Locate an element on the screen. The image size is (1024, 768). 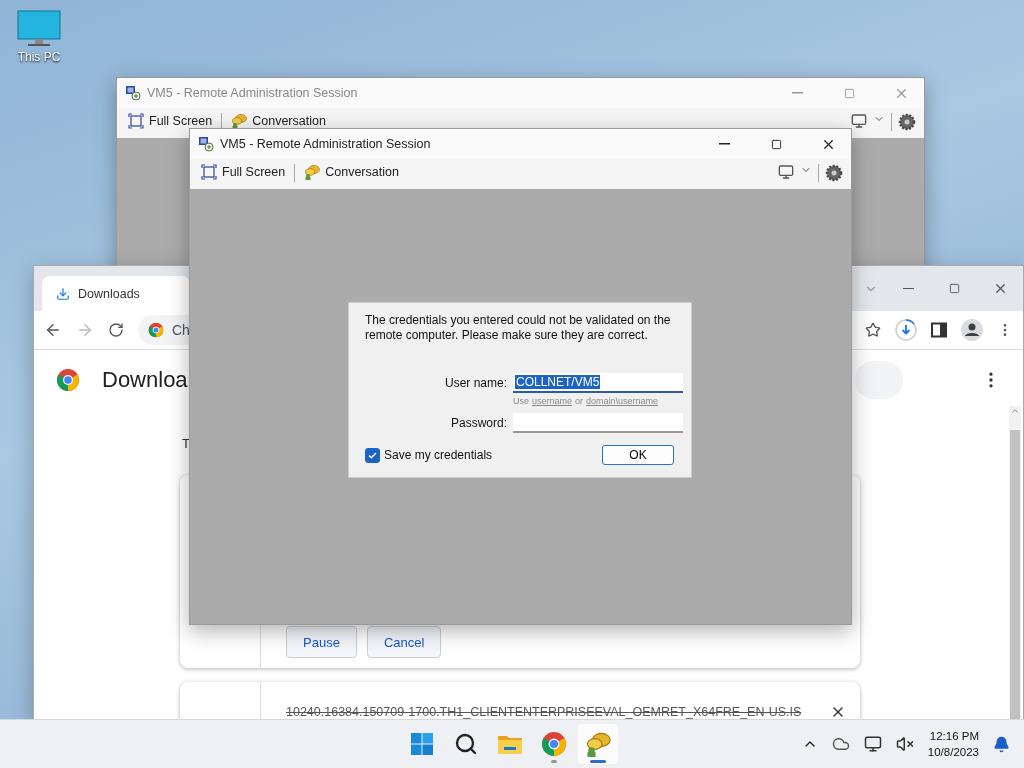
browser-tab: Downloads is located at coordinates (116, 293).